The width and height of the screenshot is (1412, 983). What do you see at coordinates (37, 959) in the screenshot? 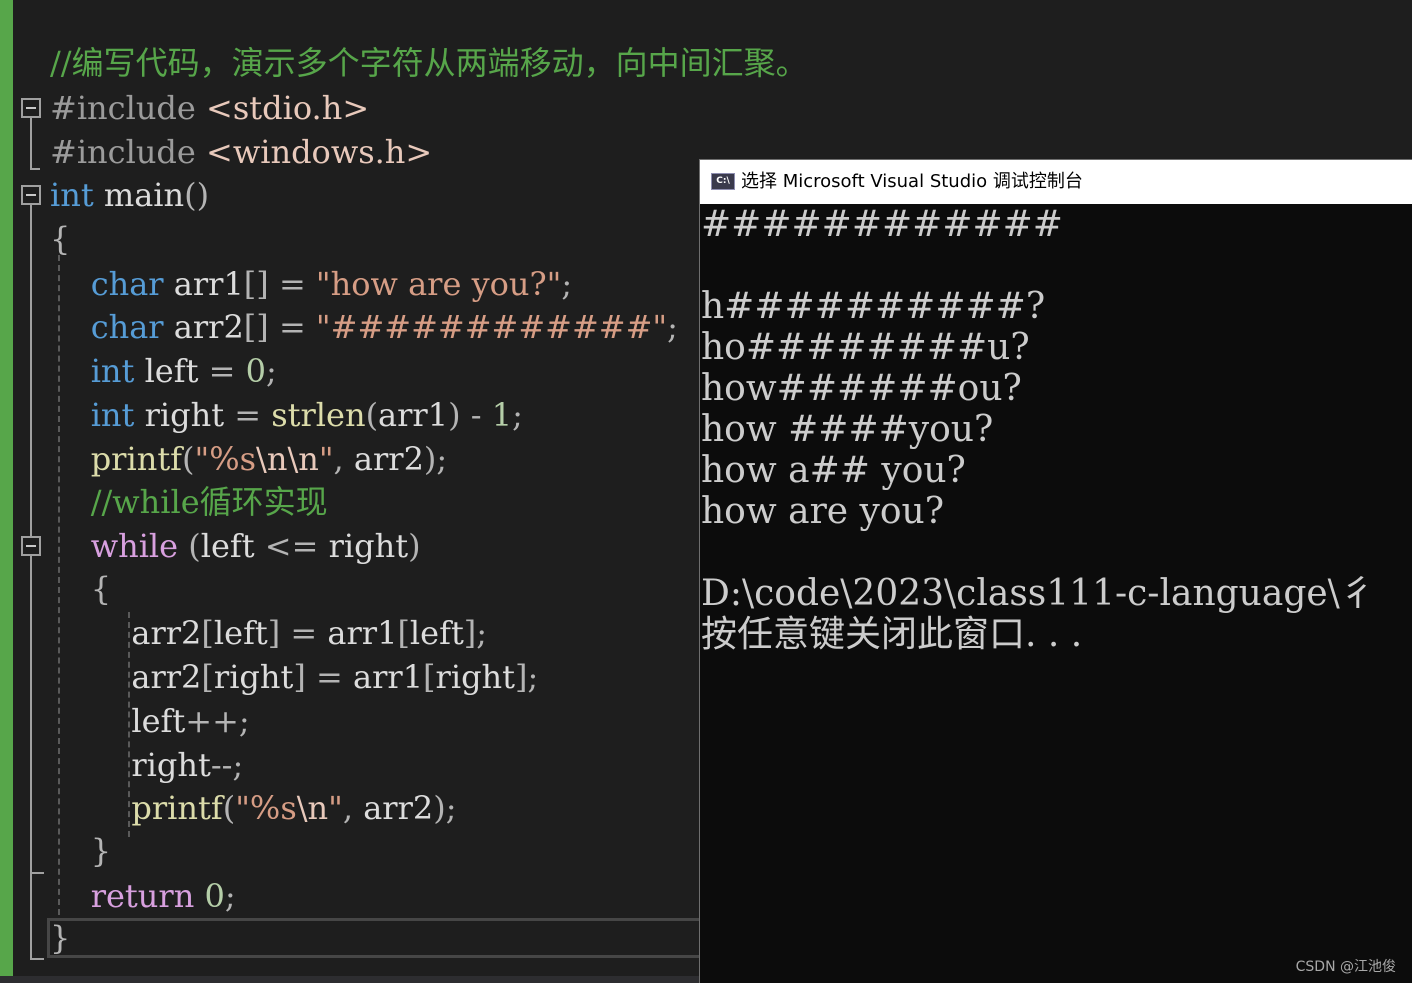
I see `fold-line-main-end` at bounding box center [37, 959].